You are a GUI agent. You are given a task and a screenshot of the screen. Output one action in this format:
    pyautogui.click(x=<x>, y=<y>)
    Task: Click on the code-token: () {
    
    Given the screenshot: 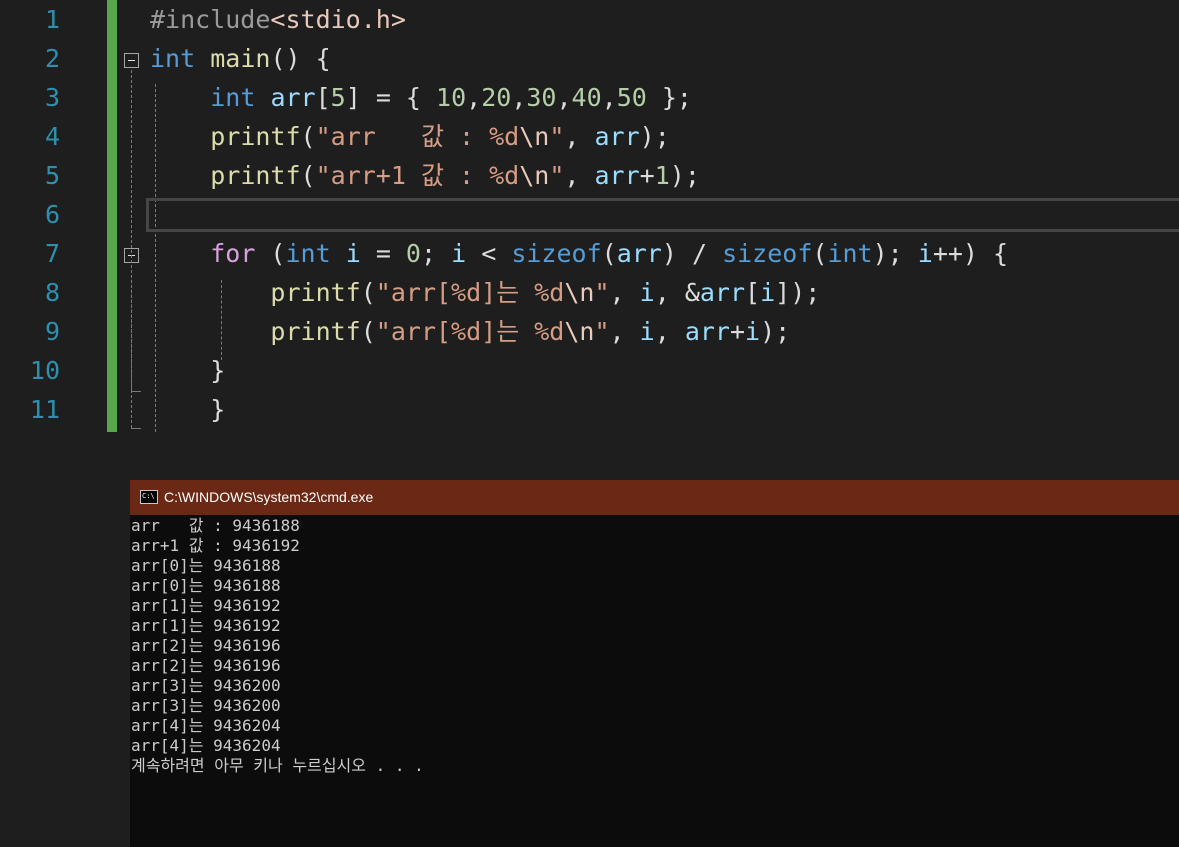 What is the action you would take?
    pyautogui.click(x=300, y=58)
    